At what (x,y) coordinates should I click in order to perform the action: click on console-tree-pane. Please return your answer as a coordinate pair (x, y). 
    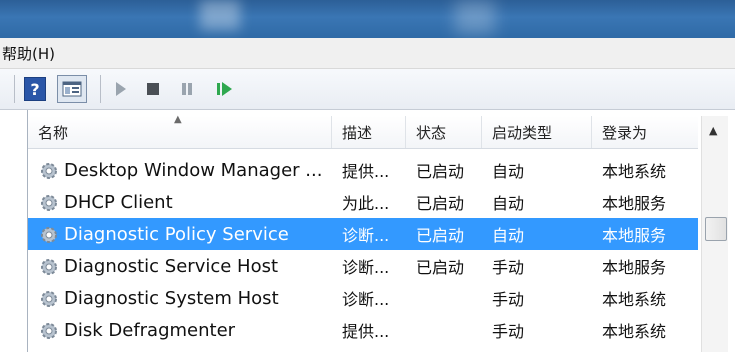
    Looking at the image, I should click on (14, 231).